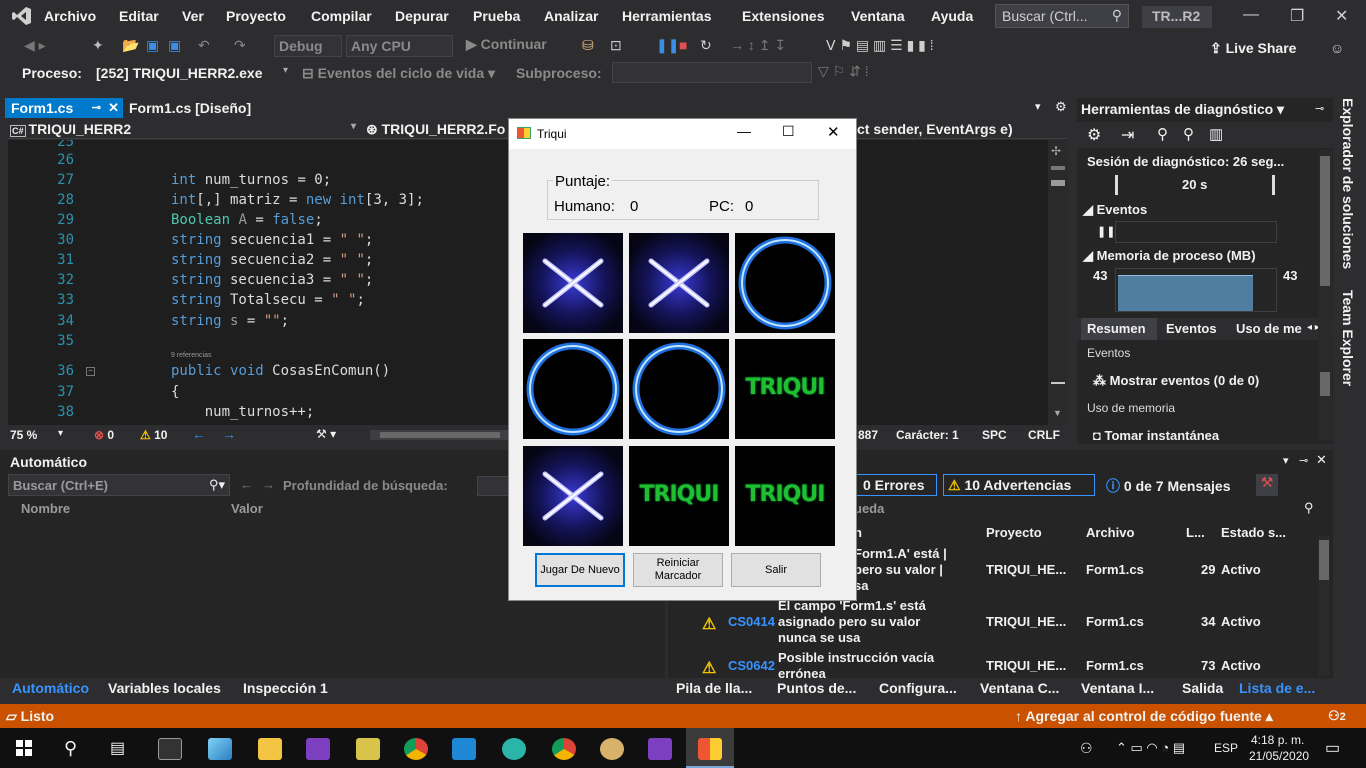 The image size is (1366, 768). What do you see at coordinates (1321, 460) in the screenshot?
I see `error-list-close-icon: ✕` at bounding box center [1321, 460].